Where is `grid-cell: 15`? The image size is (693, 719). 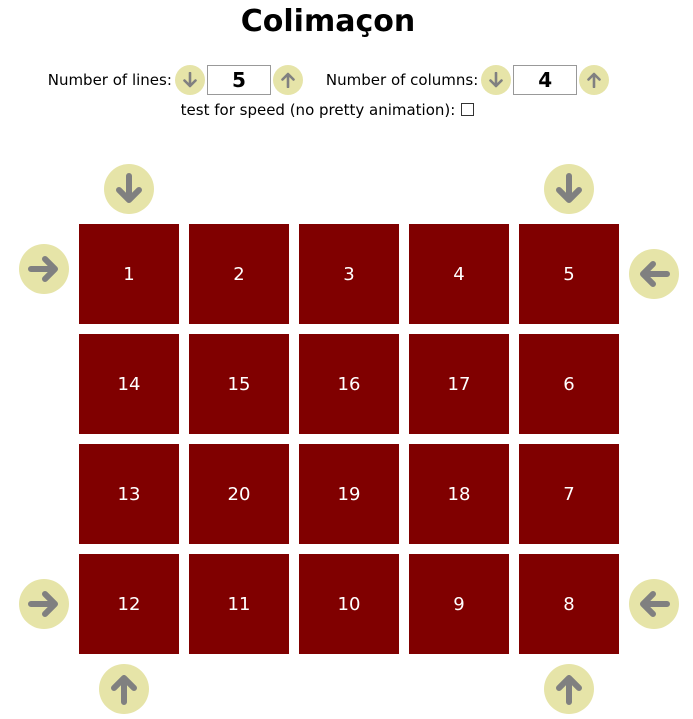 grid-cell: 15 is located at coordinates (239, 384).